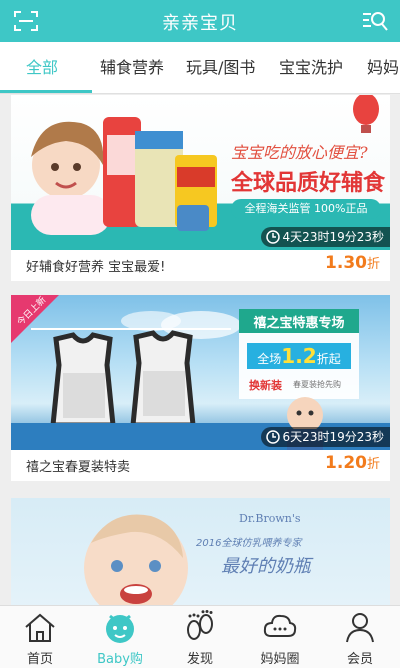  I want to click on page-title: 亲亲宝贝, so click(200, 23).